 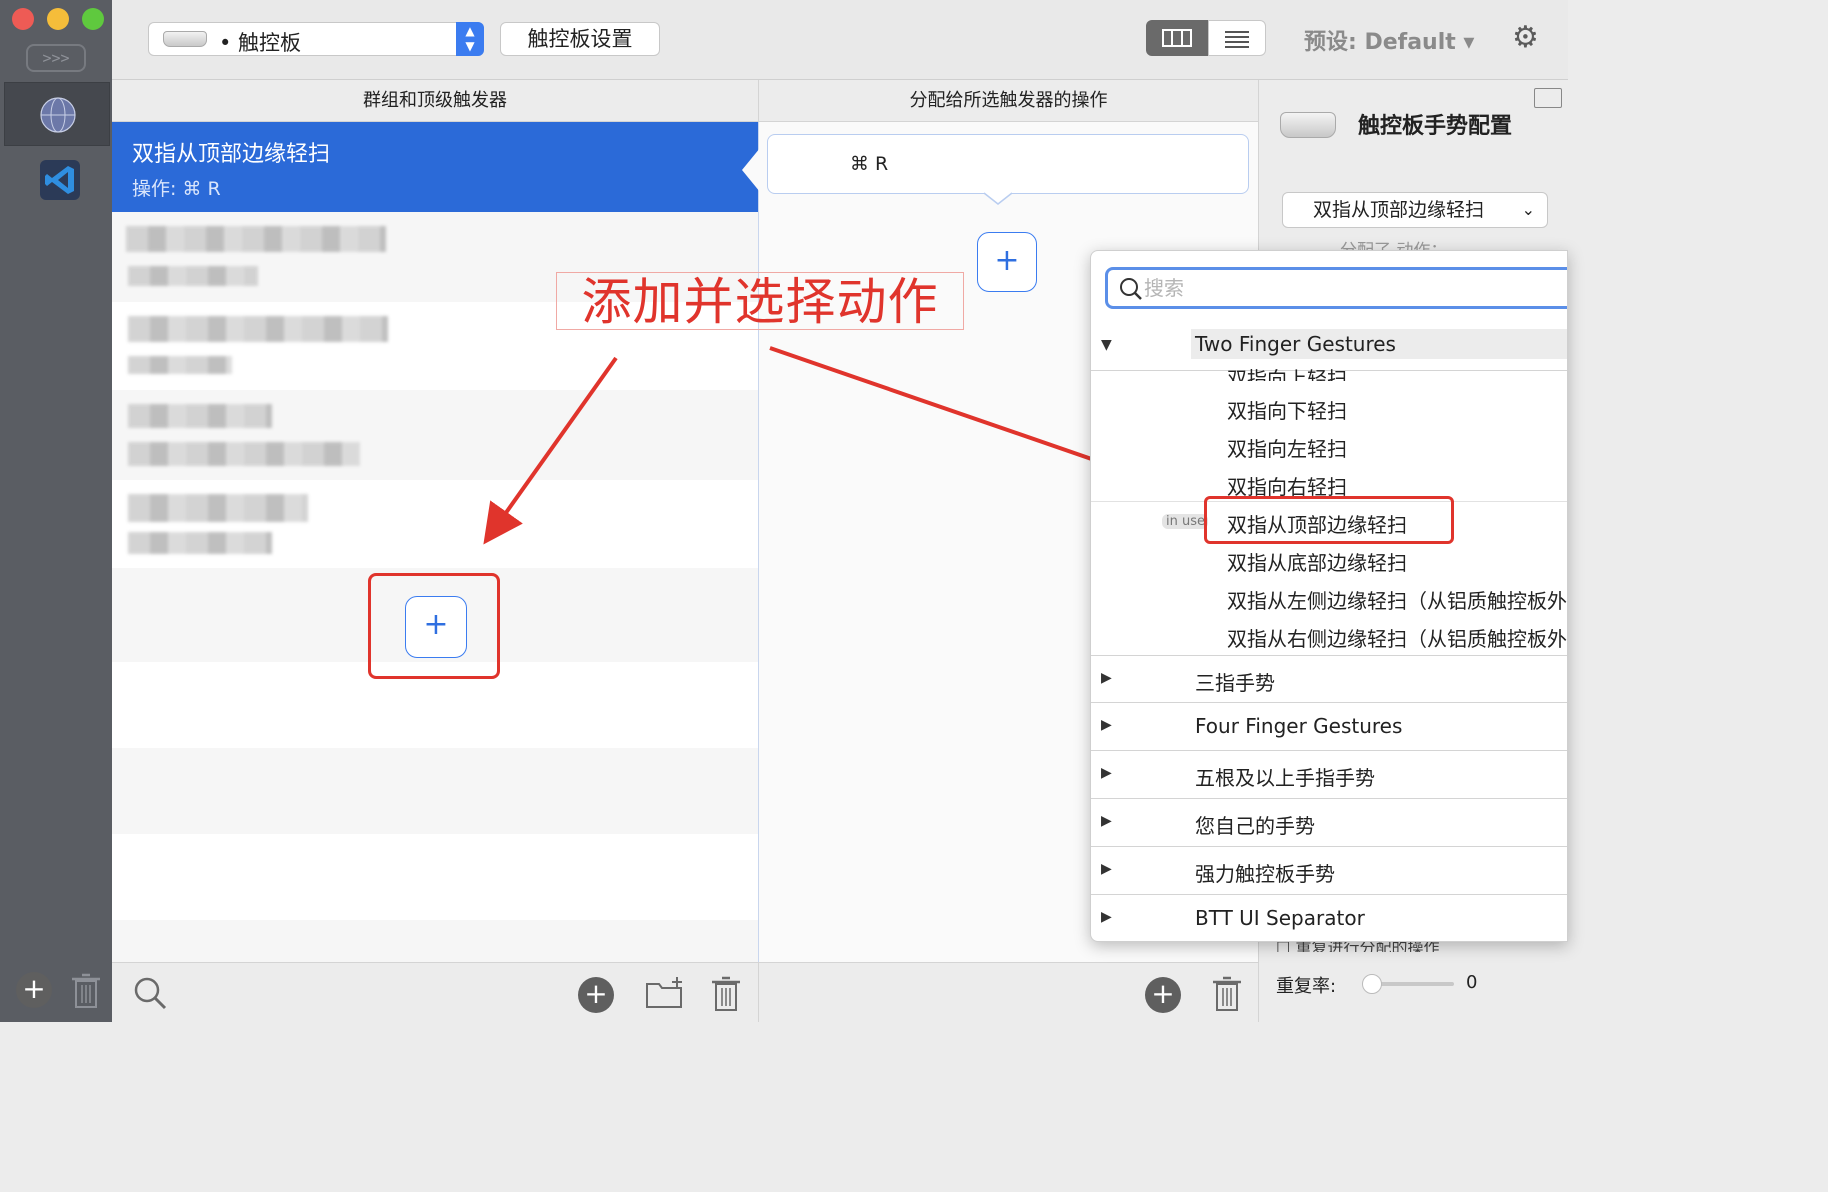 What do you see at coordinates (34, 990) in the screenshot?
I see `add-app-button: +` at bounding box center [34, 990].